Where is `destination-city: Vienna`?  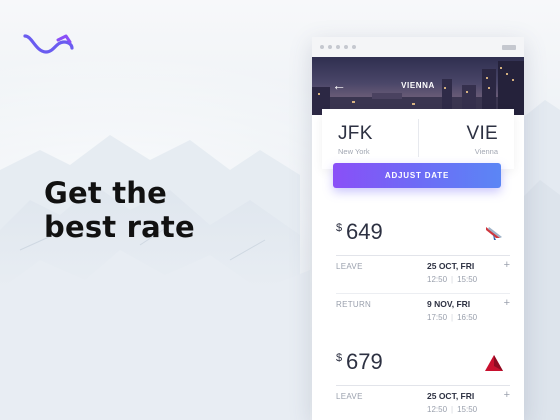
destination-city: Vienna is located at coordinates (486, 151).